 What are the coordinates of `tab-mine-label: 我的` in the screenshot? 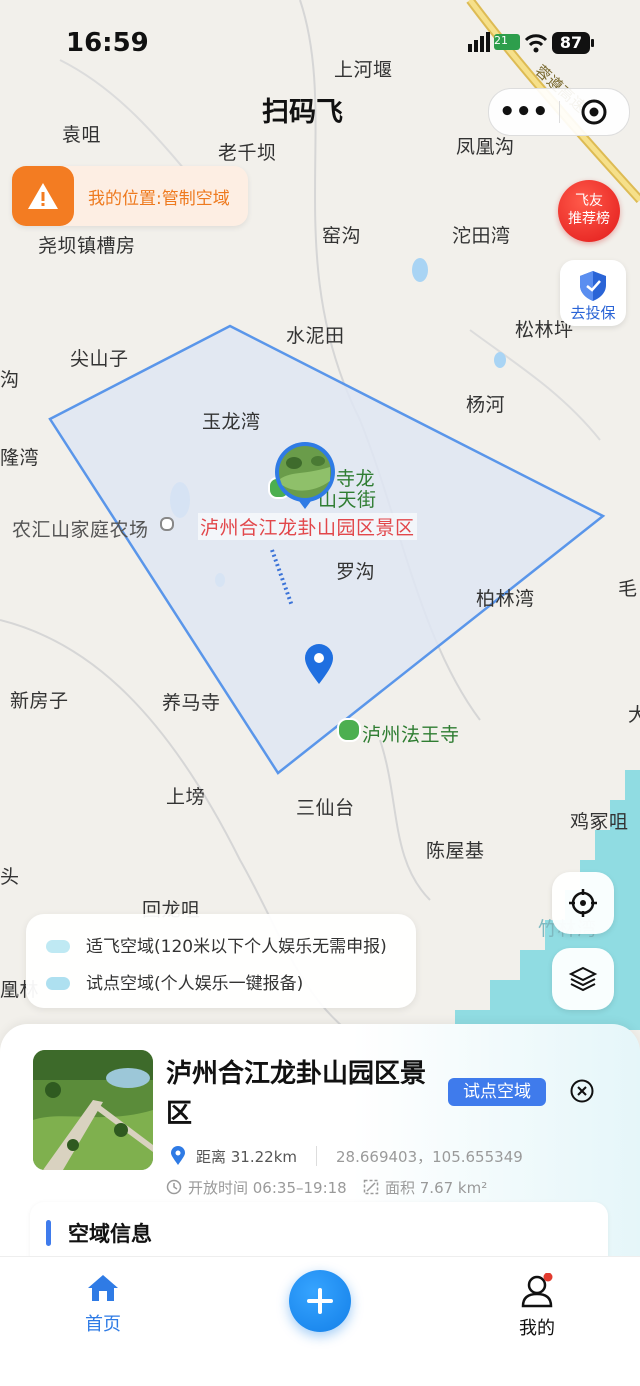 It's located at (537, 1328).